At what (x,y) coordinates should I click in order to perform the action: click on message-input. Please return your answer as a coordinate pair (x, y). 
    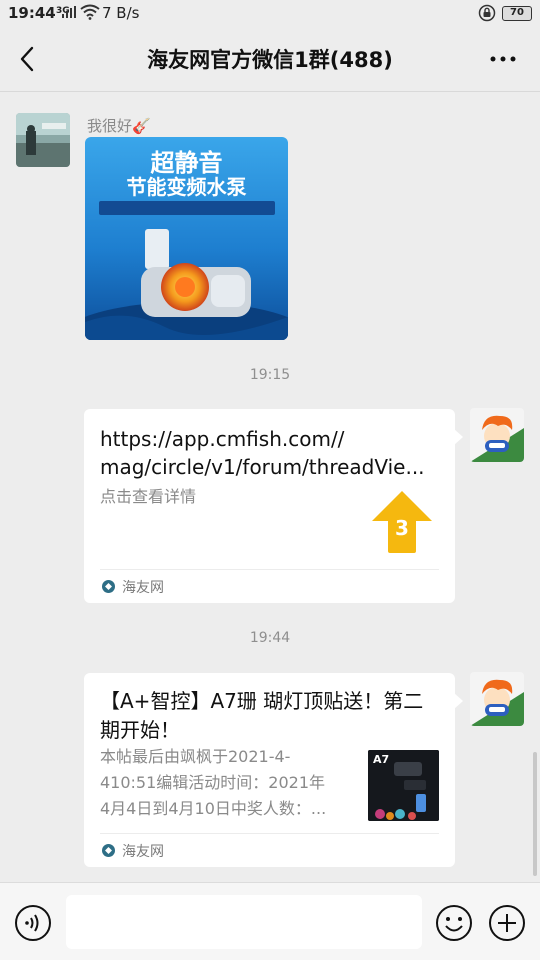
    Looking at the image, I should click on (244, 922).